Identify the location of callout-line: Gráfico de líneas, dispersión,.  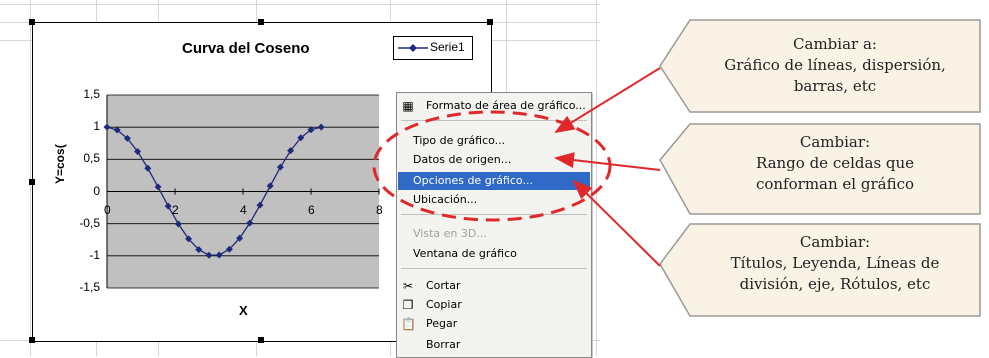
(835, 65).